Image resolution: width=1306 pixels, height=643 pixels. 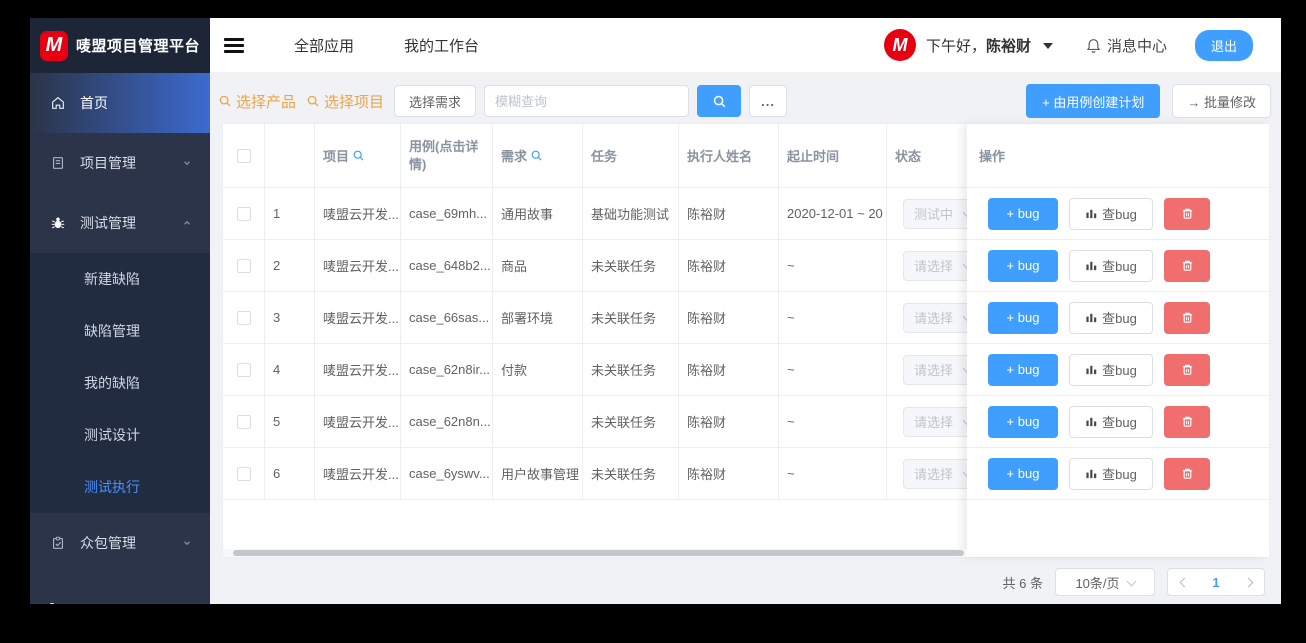 What do you see at coordinates (290, 369) in the screenshot?
I see `row-index: 4` at bounding box center [290, 369].